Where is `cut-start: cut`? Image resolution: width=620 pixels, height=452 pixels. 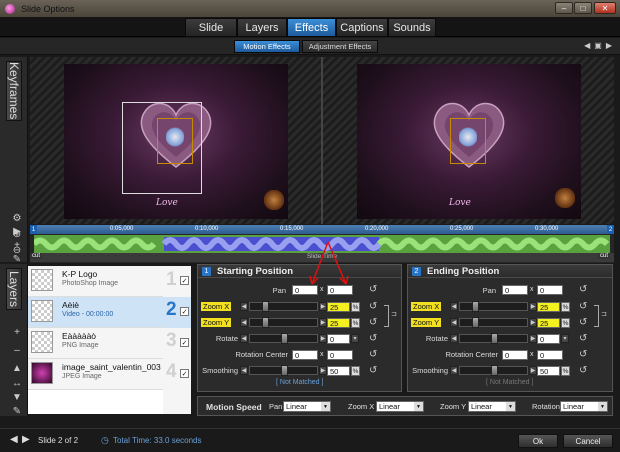 cut-start: cut is located at coordinates (36, 256).